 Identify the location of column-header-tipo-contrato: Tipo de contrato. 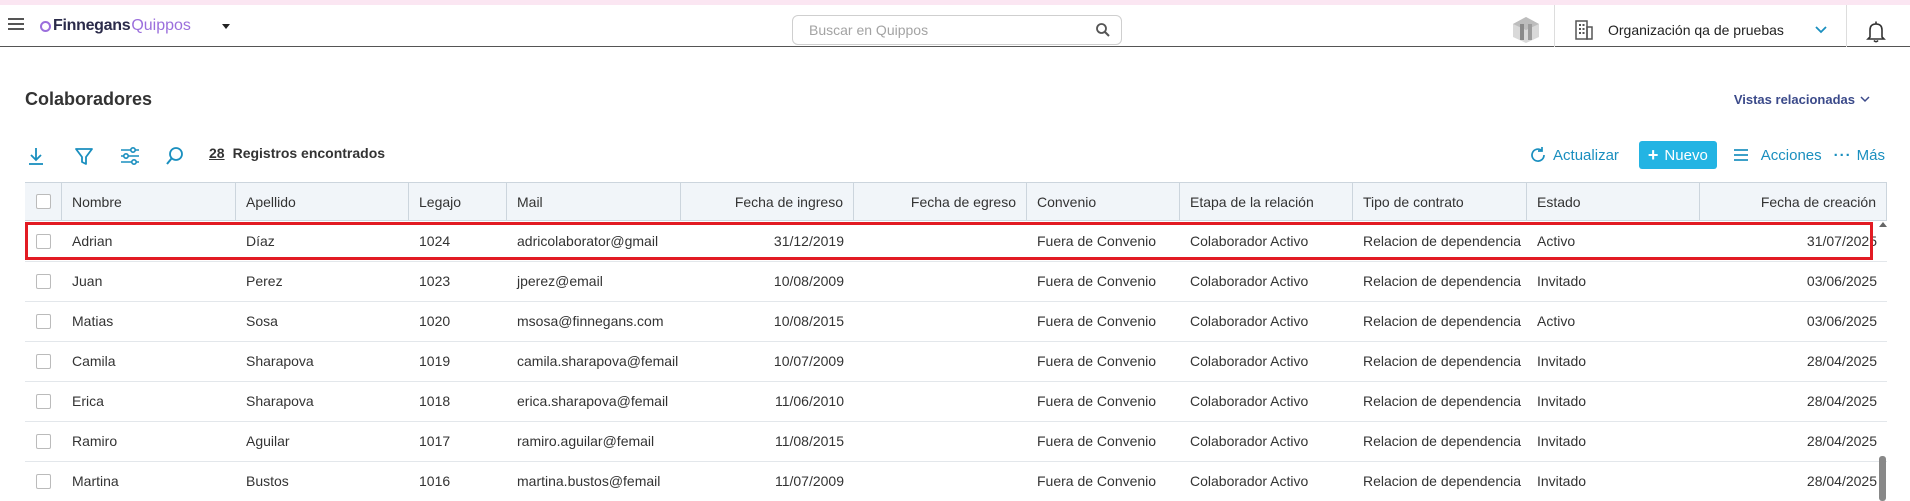
(1440, 202).